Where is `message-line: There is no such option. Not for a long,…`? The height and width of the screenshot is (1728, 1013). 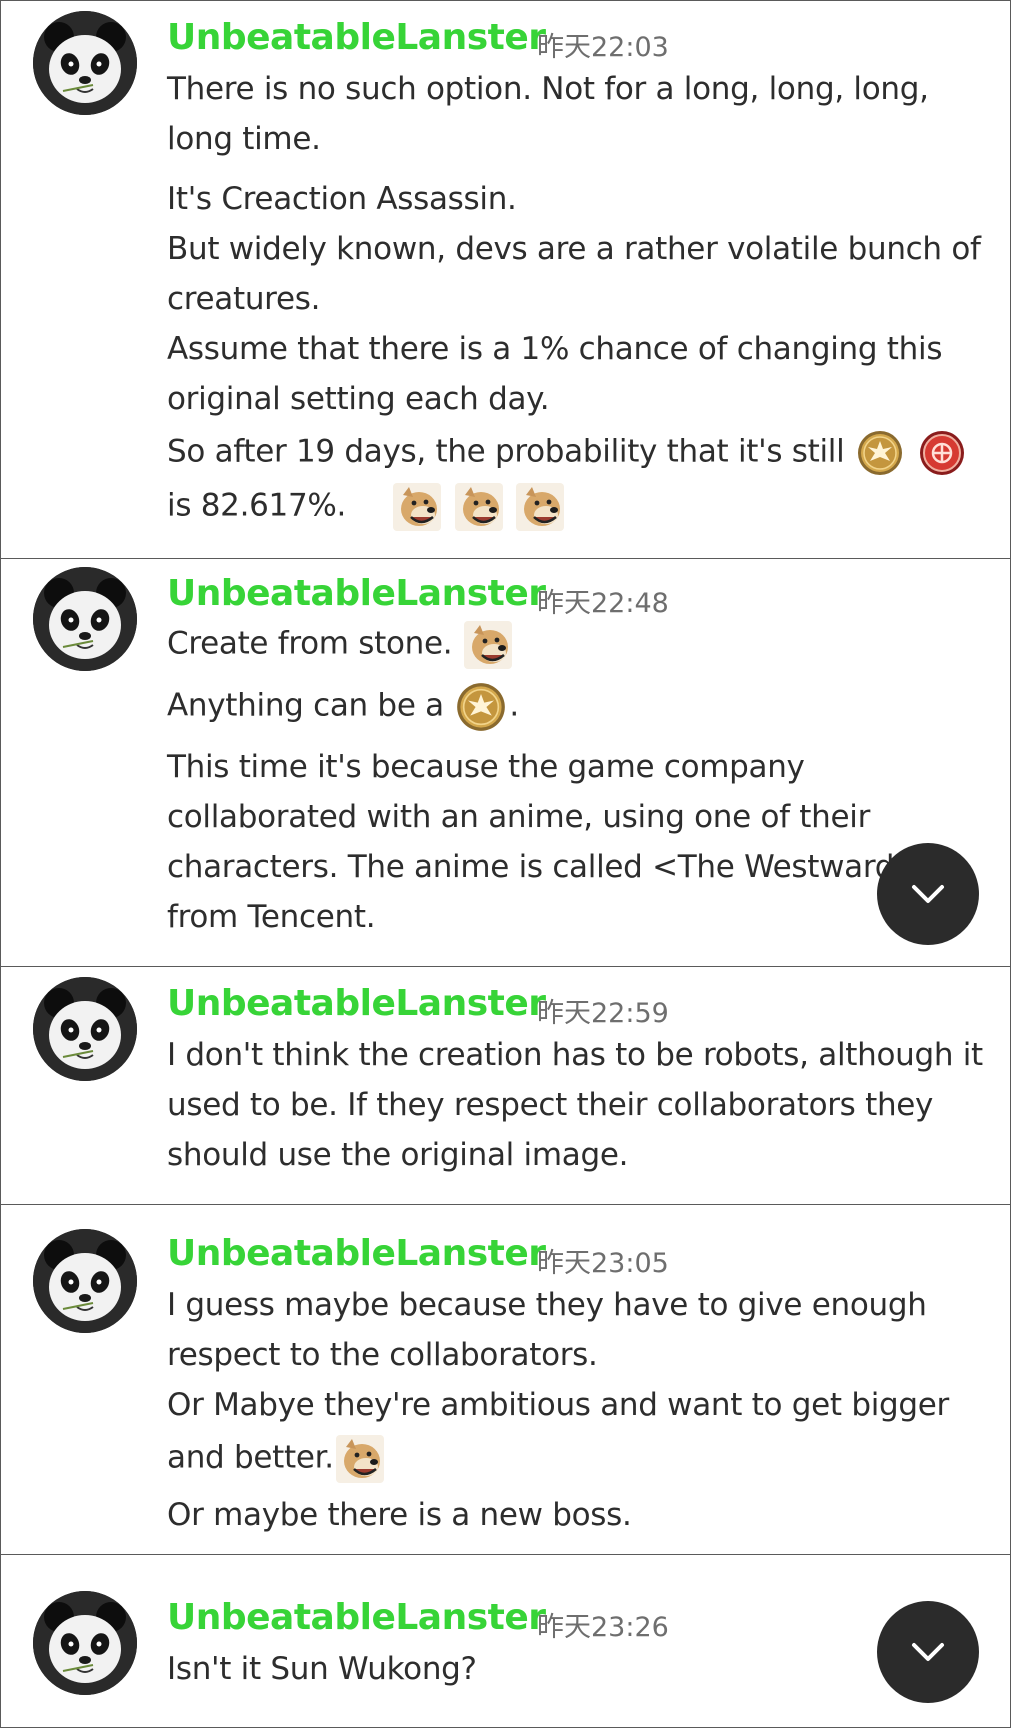 message-line: There is no such option. Not for a long,… is located at coordinates (548, 89).